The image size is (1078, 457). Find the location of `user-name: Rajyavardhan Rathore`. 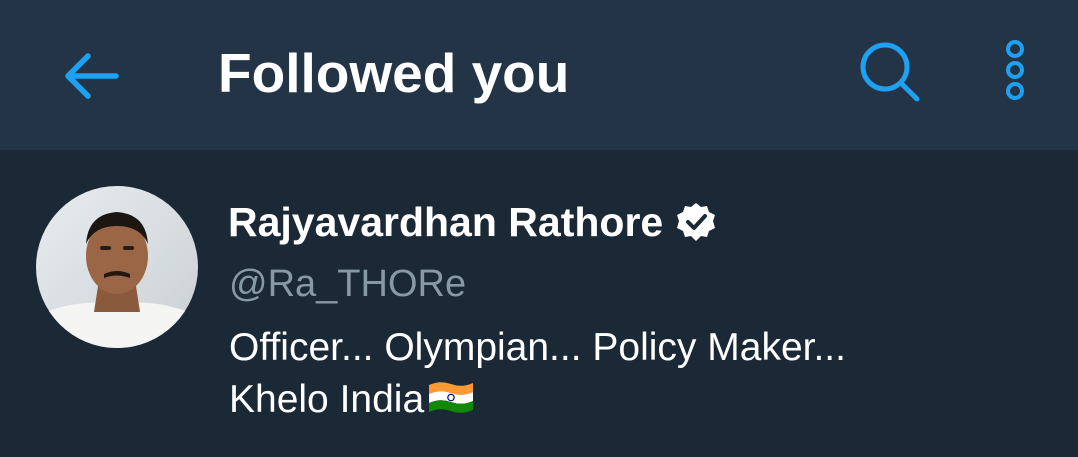

user-name: Rajyavardhan Rathore is located at coordinates (446, 222).